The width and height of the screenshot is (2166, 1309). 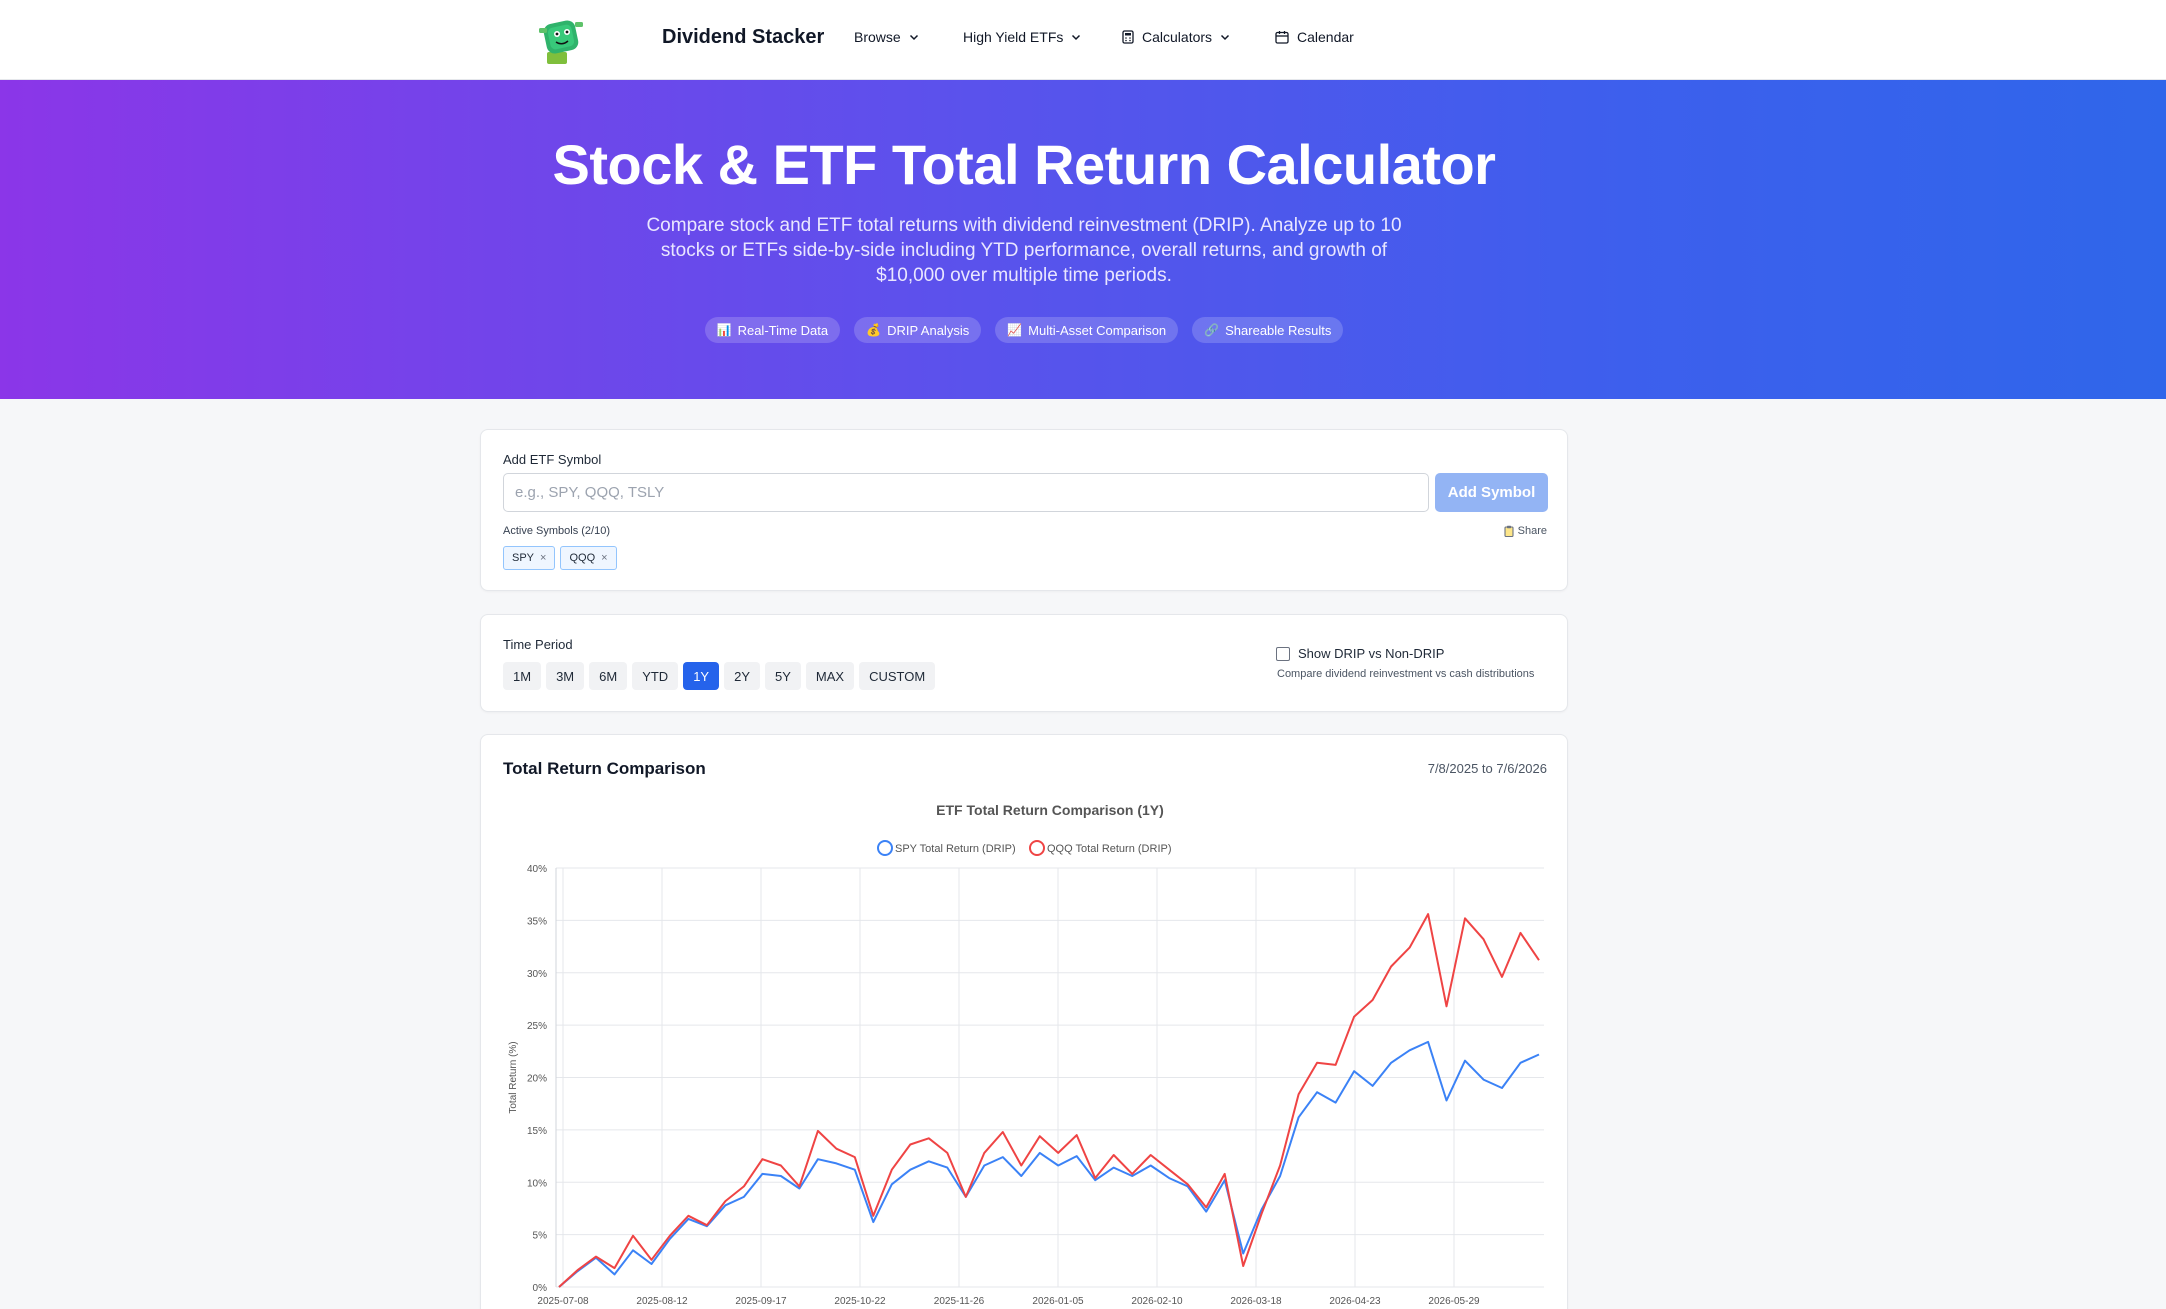 What do you see at coordinates (1212, 330) in the screenshot?
I see `link-icon: 🔗` at bounding box center [1212, 330].